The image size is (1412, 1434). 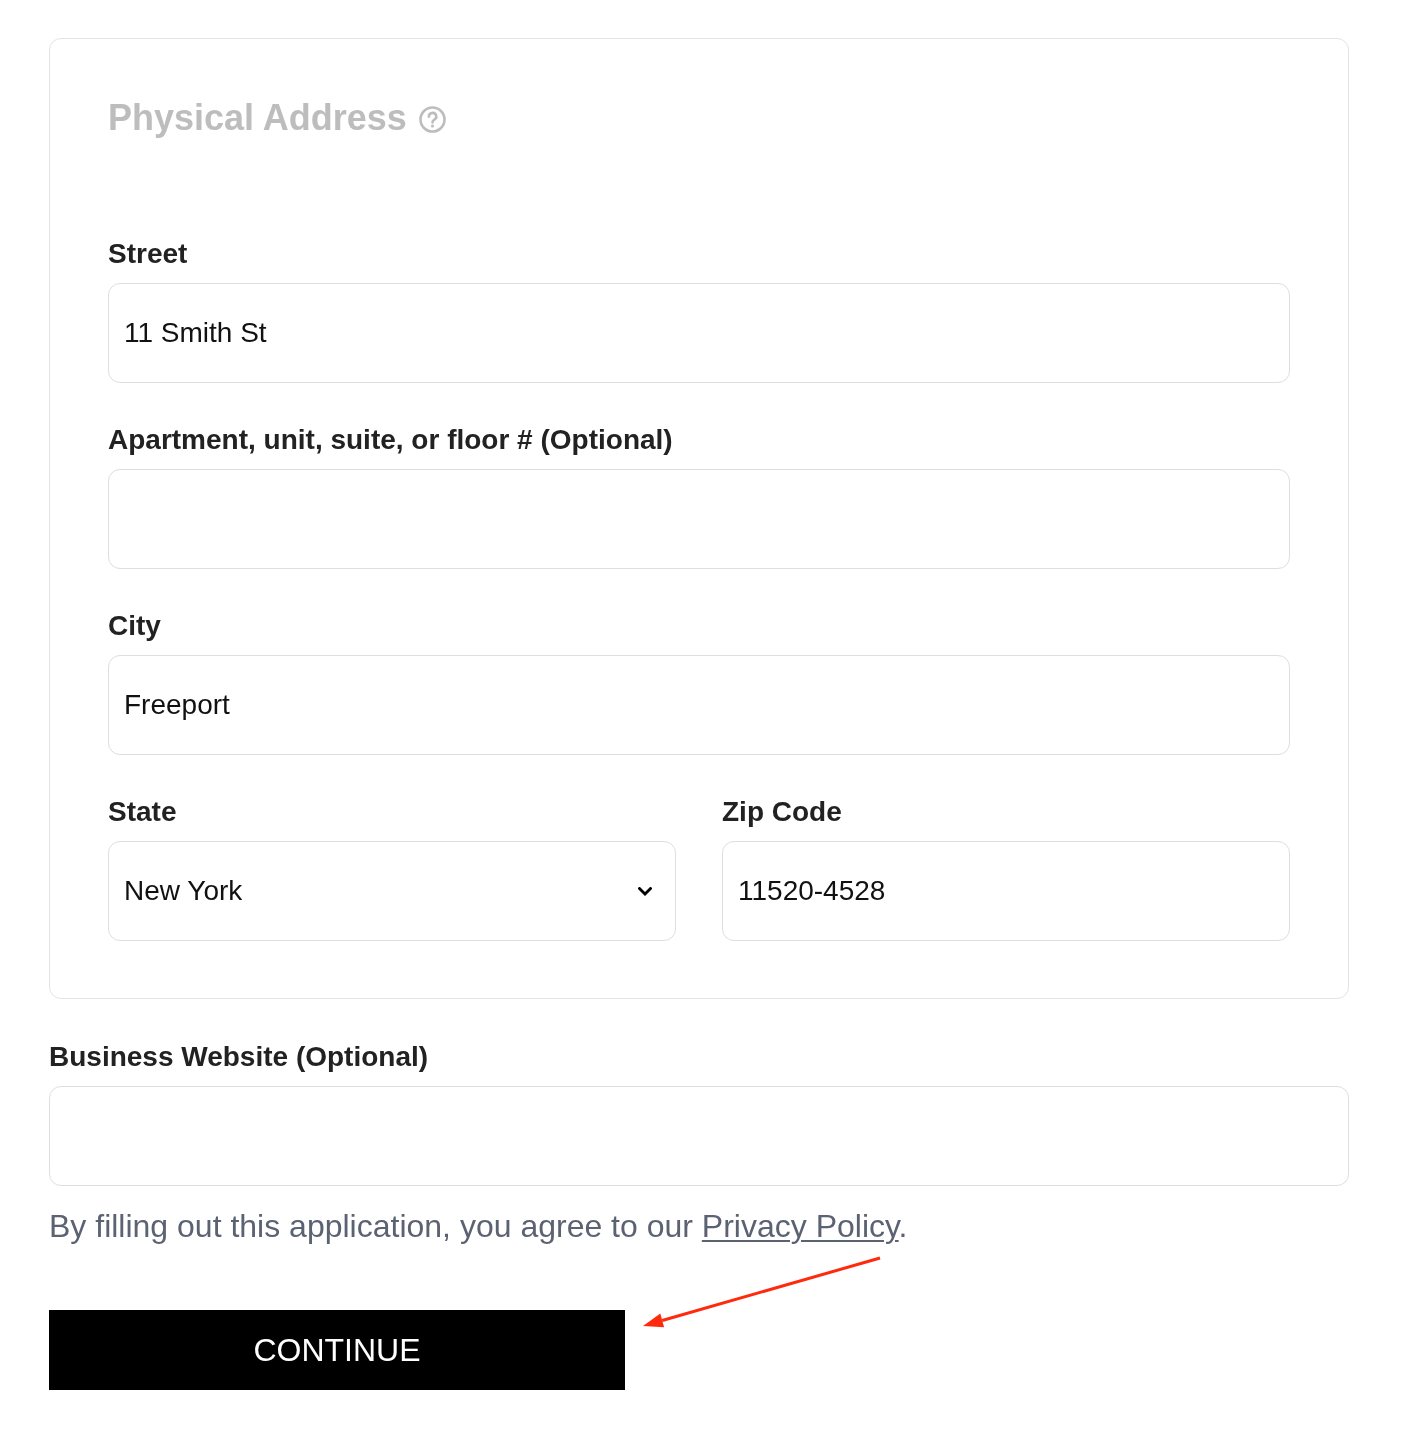 What do you see at coordinates (1006, 891) in the screenshot?
I see `input-field: 11520-4528` at bounding box center [1006, 891].